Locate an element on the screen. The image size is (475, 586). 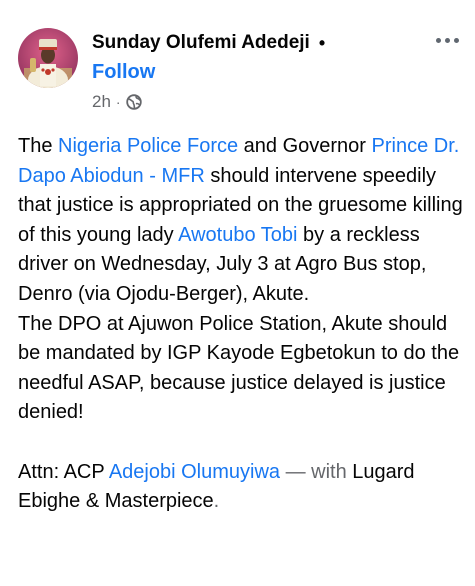
post-time: 2h is located at coordinates (101, 102).